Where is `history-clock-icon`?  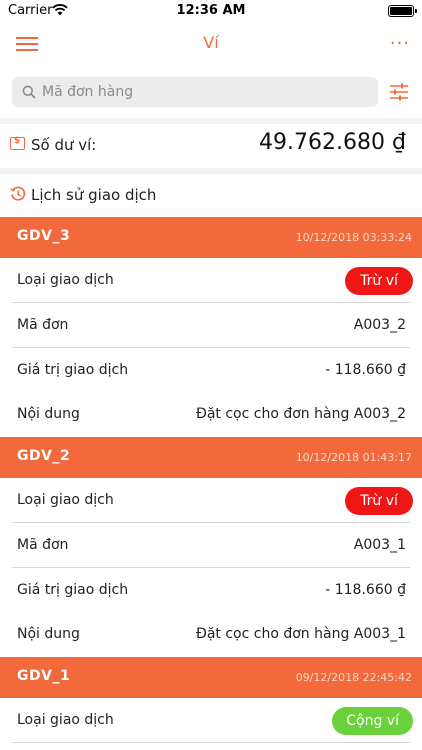 history-clock-icon is located at coordinates (18, 193).